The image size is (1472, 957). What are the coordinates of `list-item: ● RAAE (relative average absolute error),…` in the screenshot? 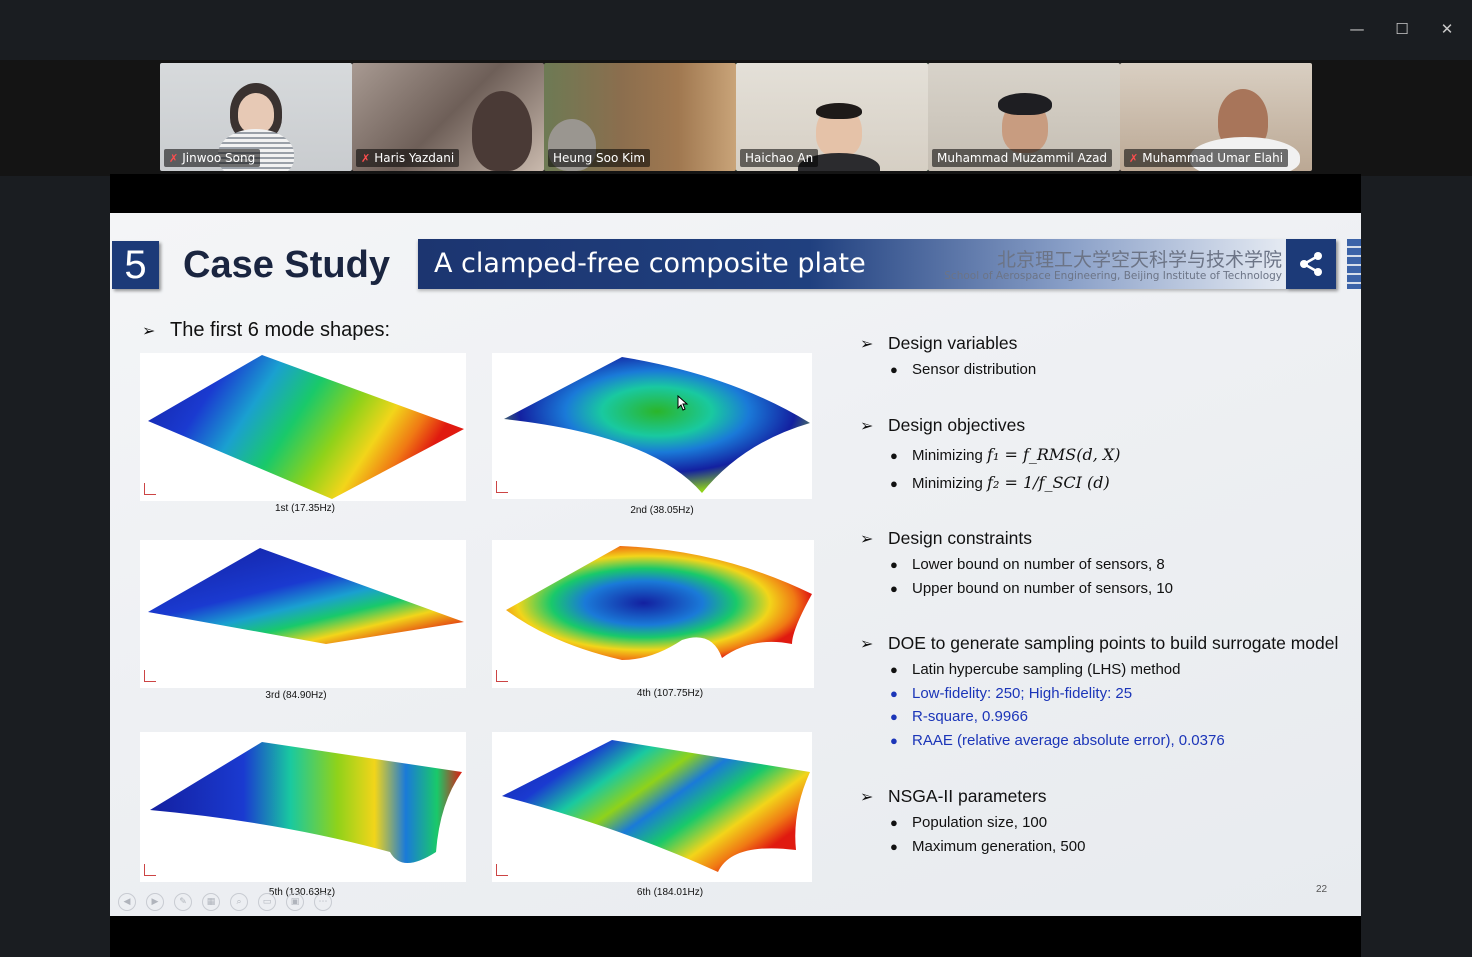 It's located at (1057, 740).